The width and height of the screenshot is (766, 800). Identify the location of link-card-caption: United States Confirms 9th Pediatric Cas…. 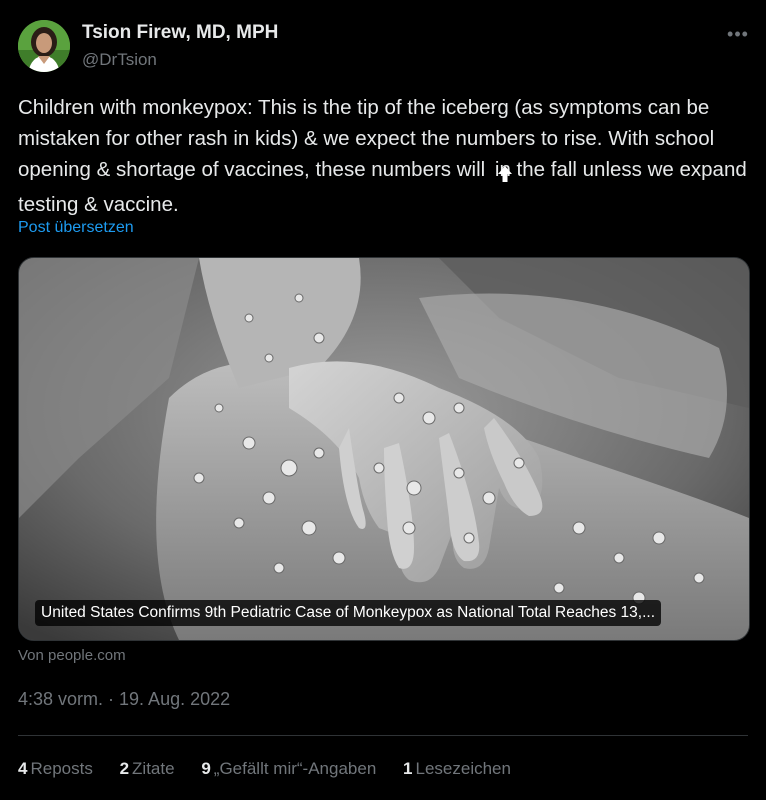
(348, 613).